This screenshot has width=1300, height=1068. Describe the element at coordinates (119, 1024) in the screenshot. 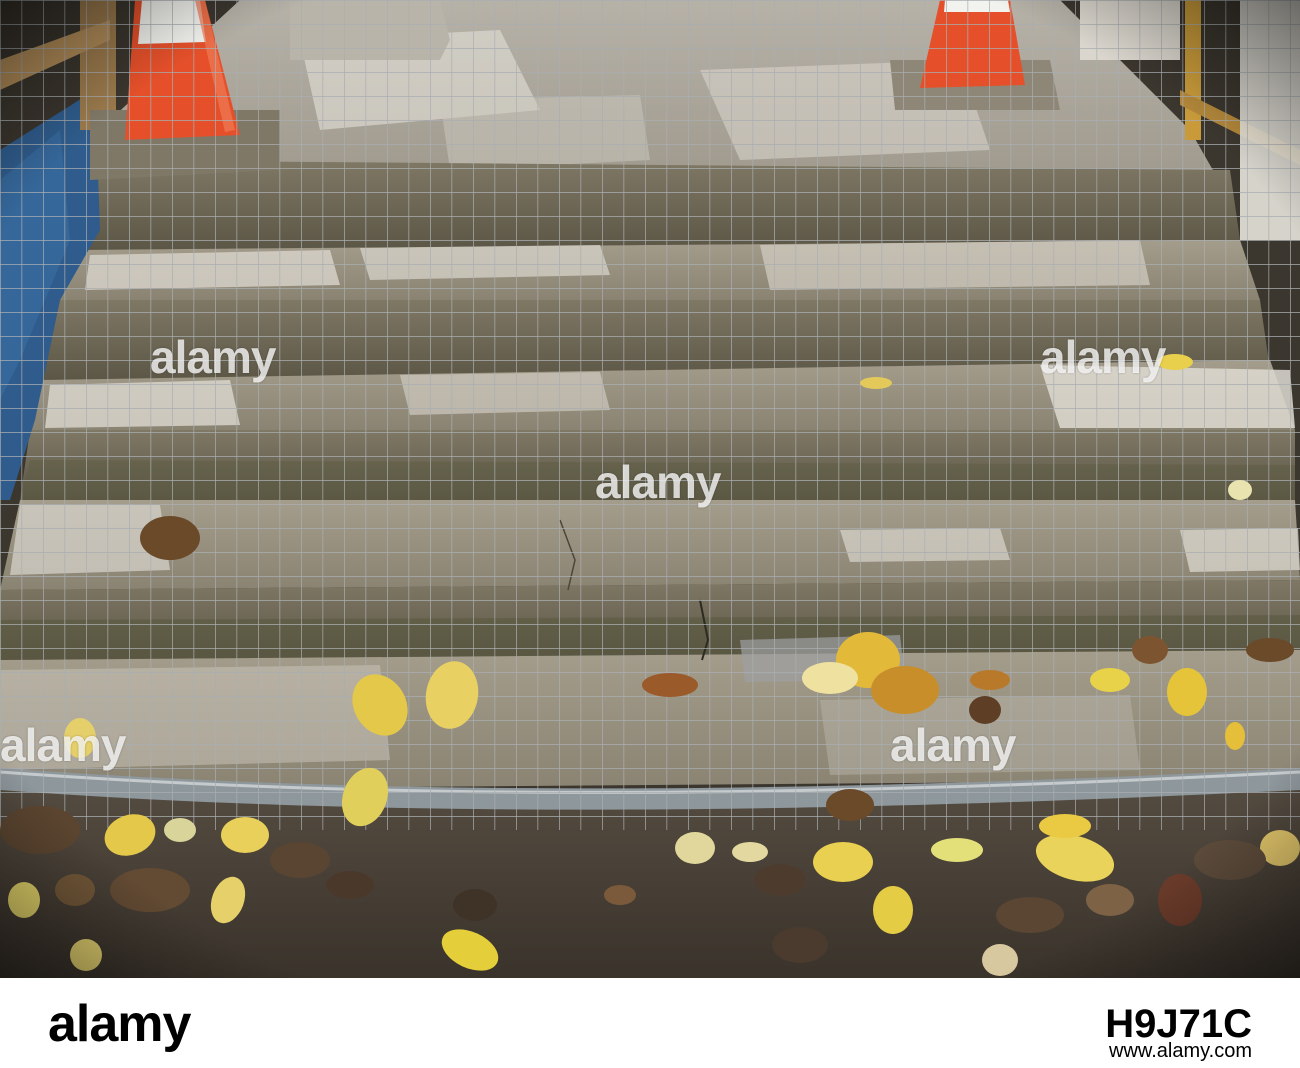

I see `brand-logo: alamy` at that location.